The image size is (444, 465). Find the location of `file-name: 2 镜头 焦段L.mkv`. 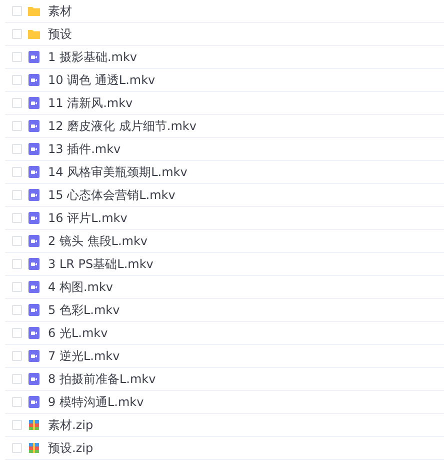

file-name: 2 镜头 焦段L.mkv is located at coordinates (98, 241).